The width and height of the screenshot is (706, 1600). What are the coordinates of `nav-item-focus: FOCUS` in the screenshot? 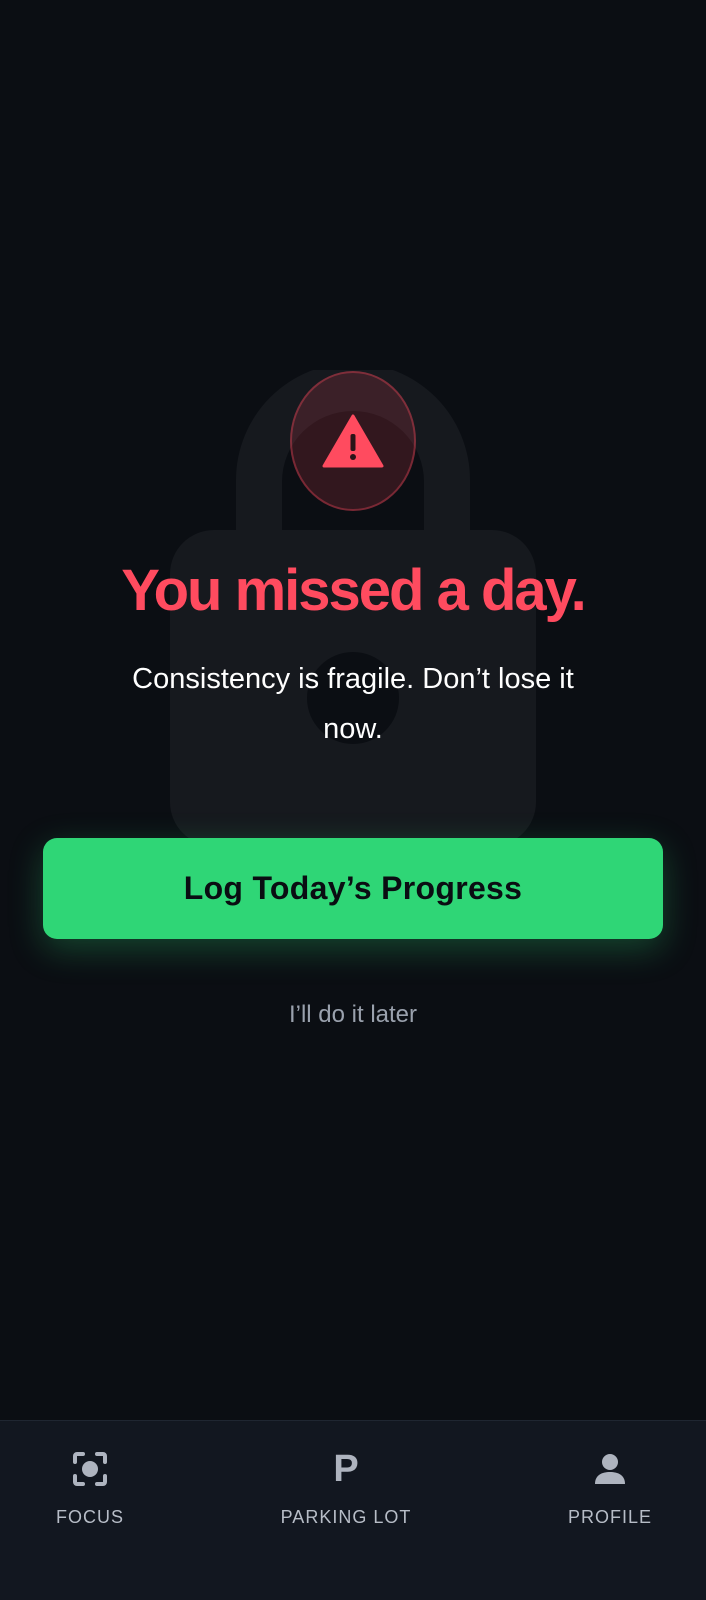 It's located at (90, 1504).